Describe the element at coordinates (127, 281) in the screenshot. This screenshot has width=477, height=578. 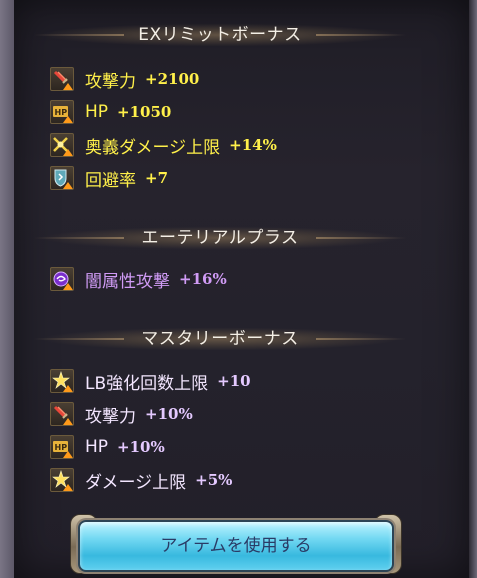
I see `bonus-label: 闇属性攻撃` at that location.